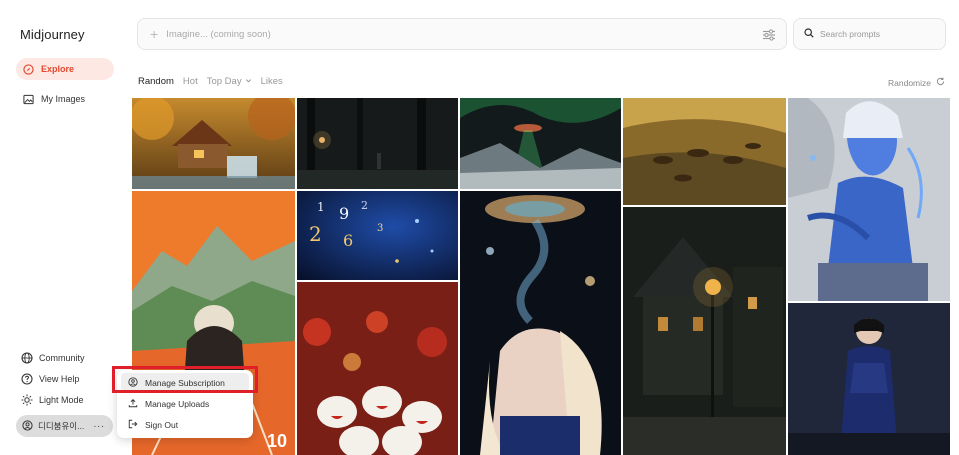 This screenshot has width=959, height=455. What do you see at coordinates (344, 213) in the screenshot?
I see `svg-text: 9` at bounding box center [344, 213].